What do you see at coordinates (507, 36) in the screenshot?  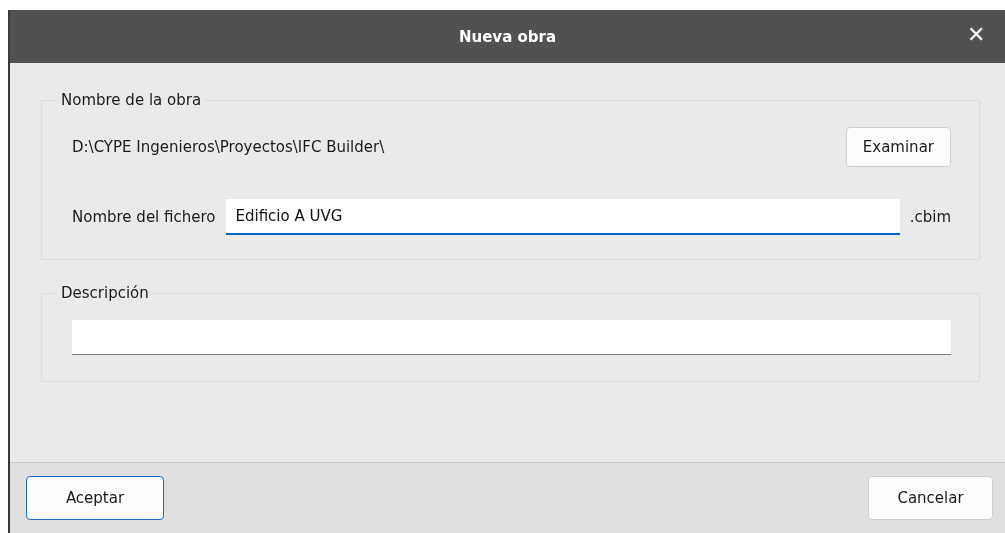 I see `window-title: Nueva obra` at bounding box center [507, 36].